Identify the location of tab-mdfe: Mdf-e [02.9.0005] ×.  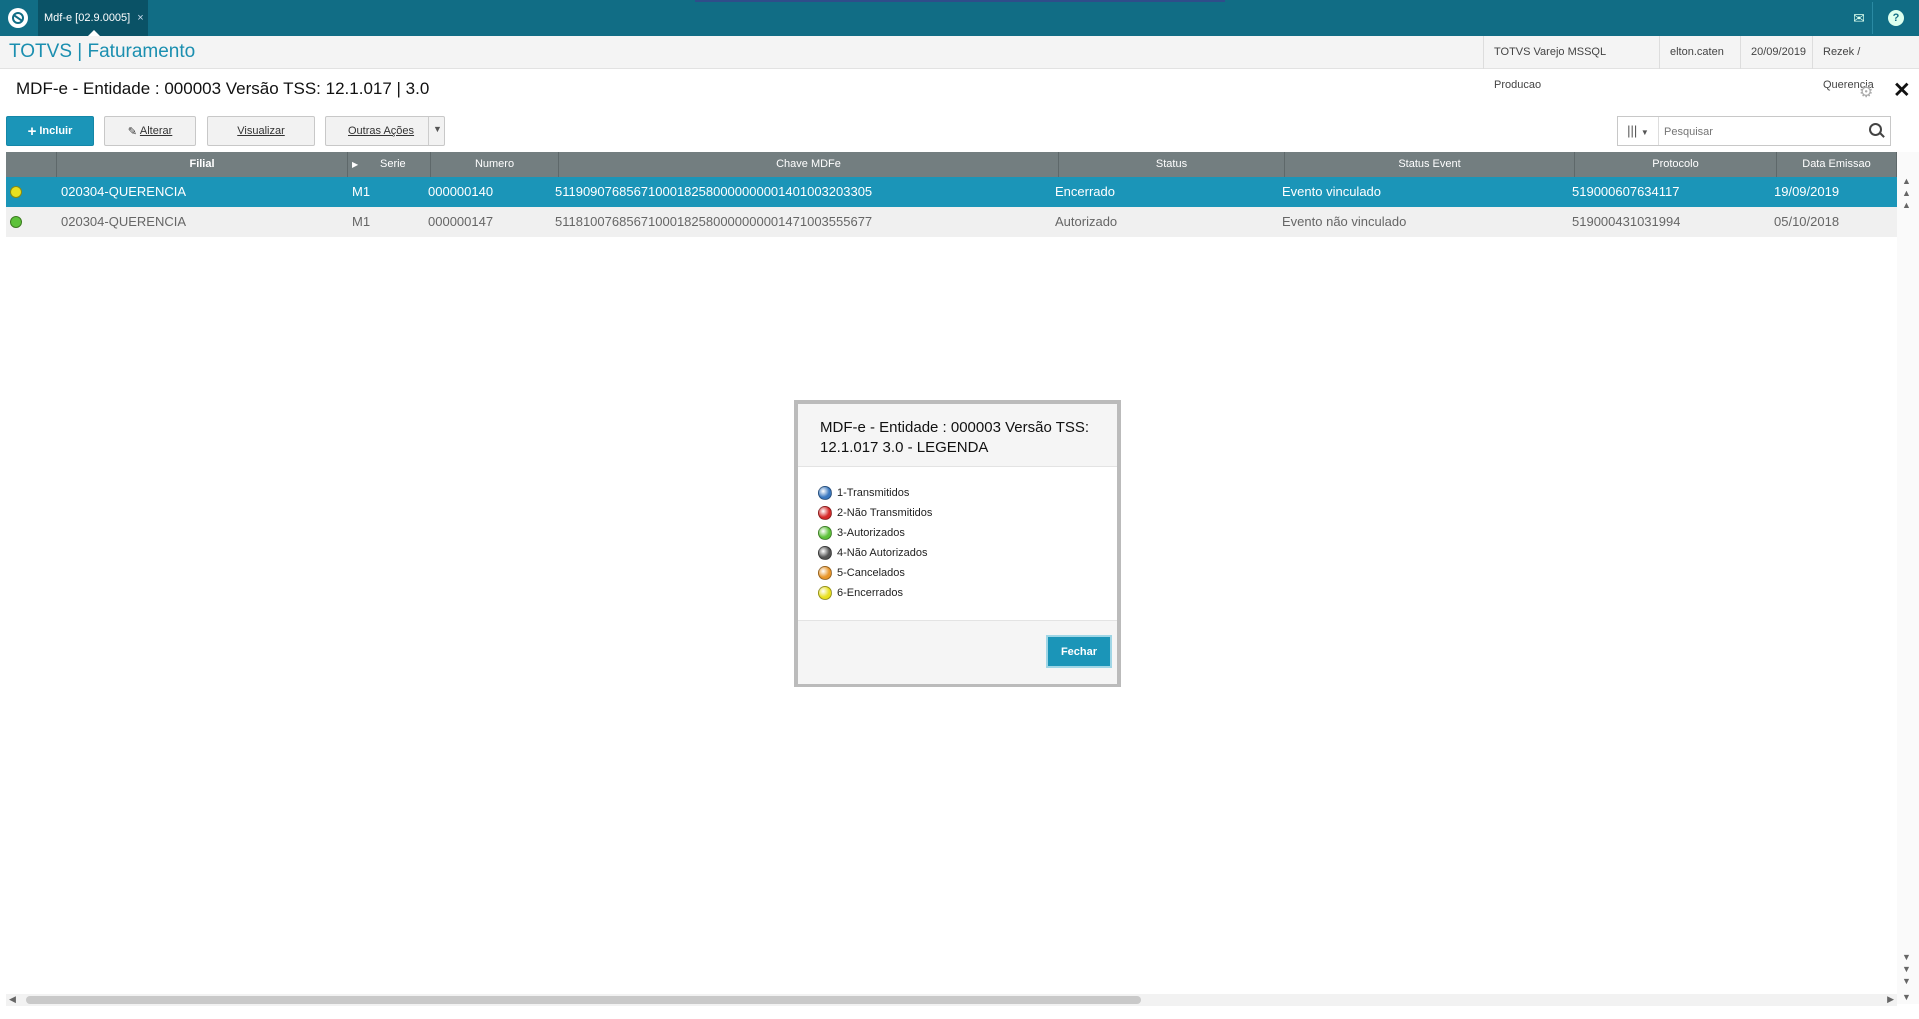
(93, 18).